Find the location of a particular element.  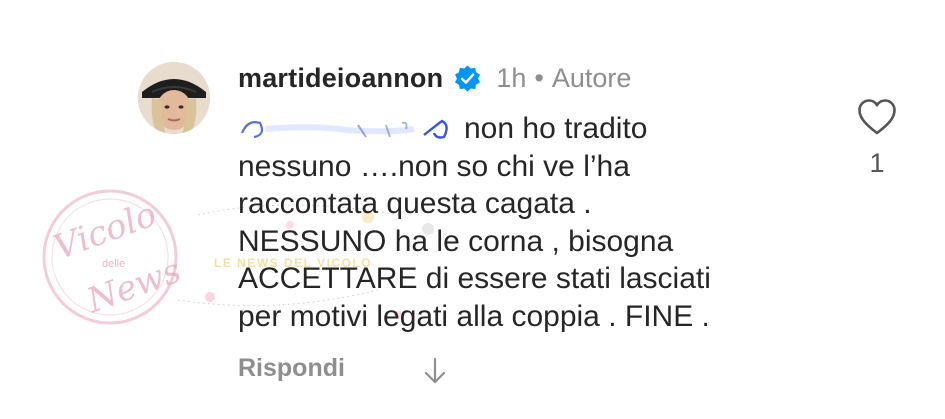

reply-button: Rispondi is located at coordinates (291, 368).